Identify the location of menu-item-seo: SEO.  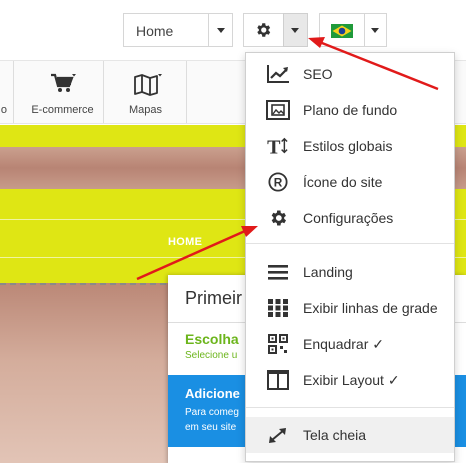
(350, 74).